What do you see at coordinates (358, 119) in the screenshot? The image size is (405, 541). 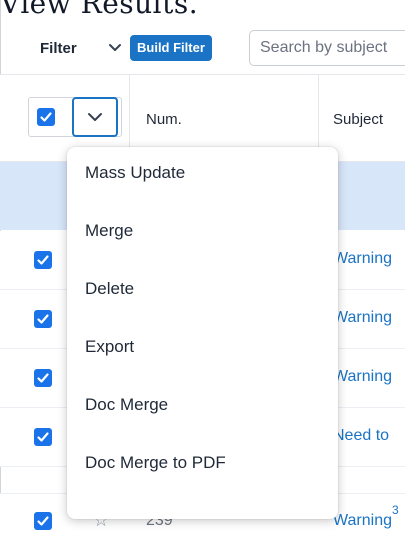 I see `column-header-subject: Subject` at bounding box center [358, 119].